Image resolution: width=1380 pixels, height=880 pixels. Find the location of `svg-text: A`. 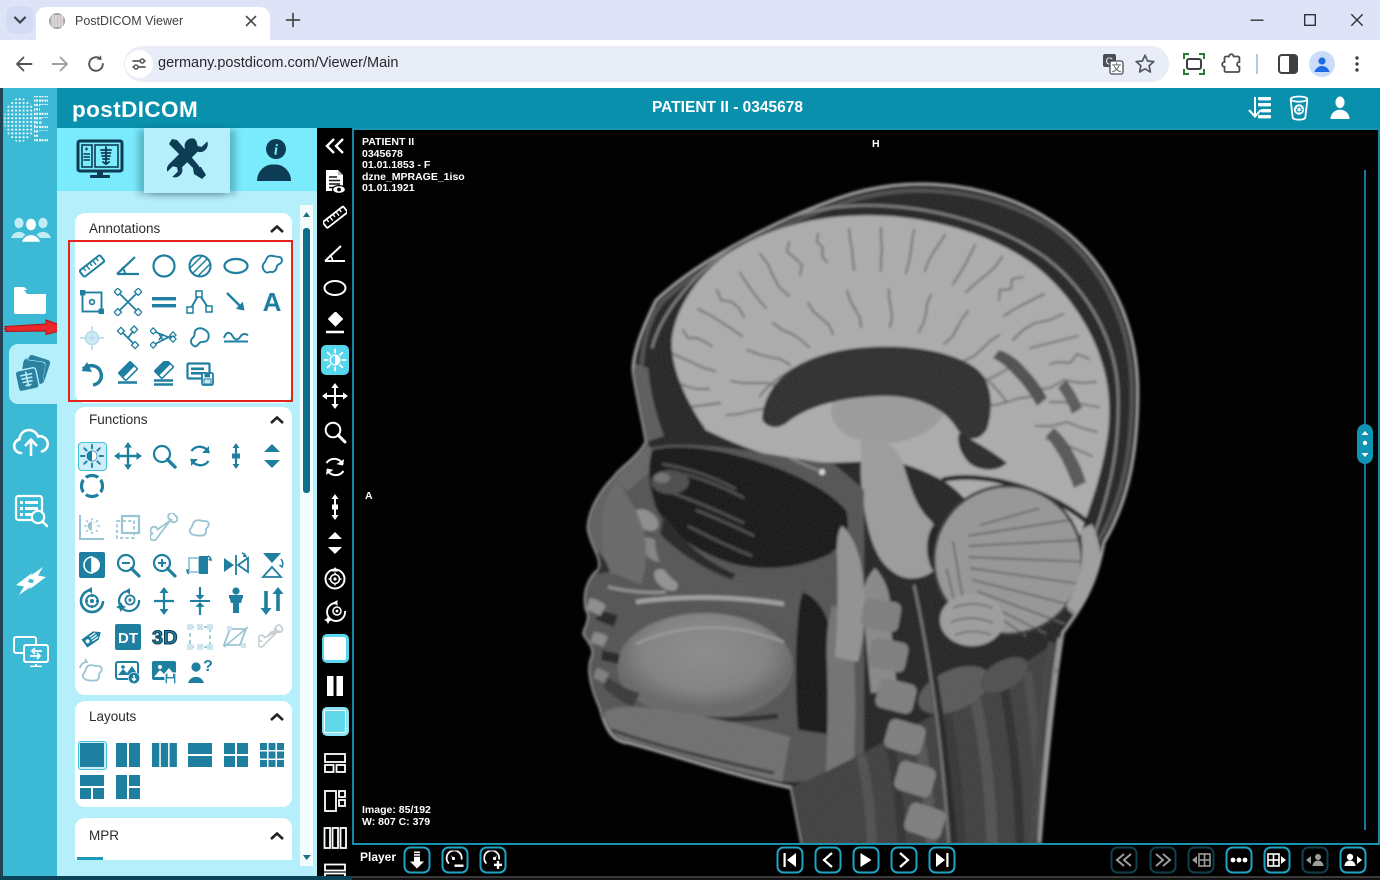

svg-text: A is located at coordinates (272, 302).